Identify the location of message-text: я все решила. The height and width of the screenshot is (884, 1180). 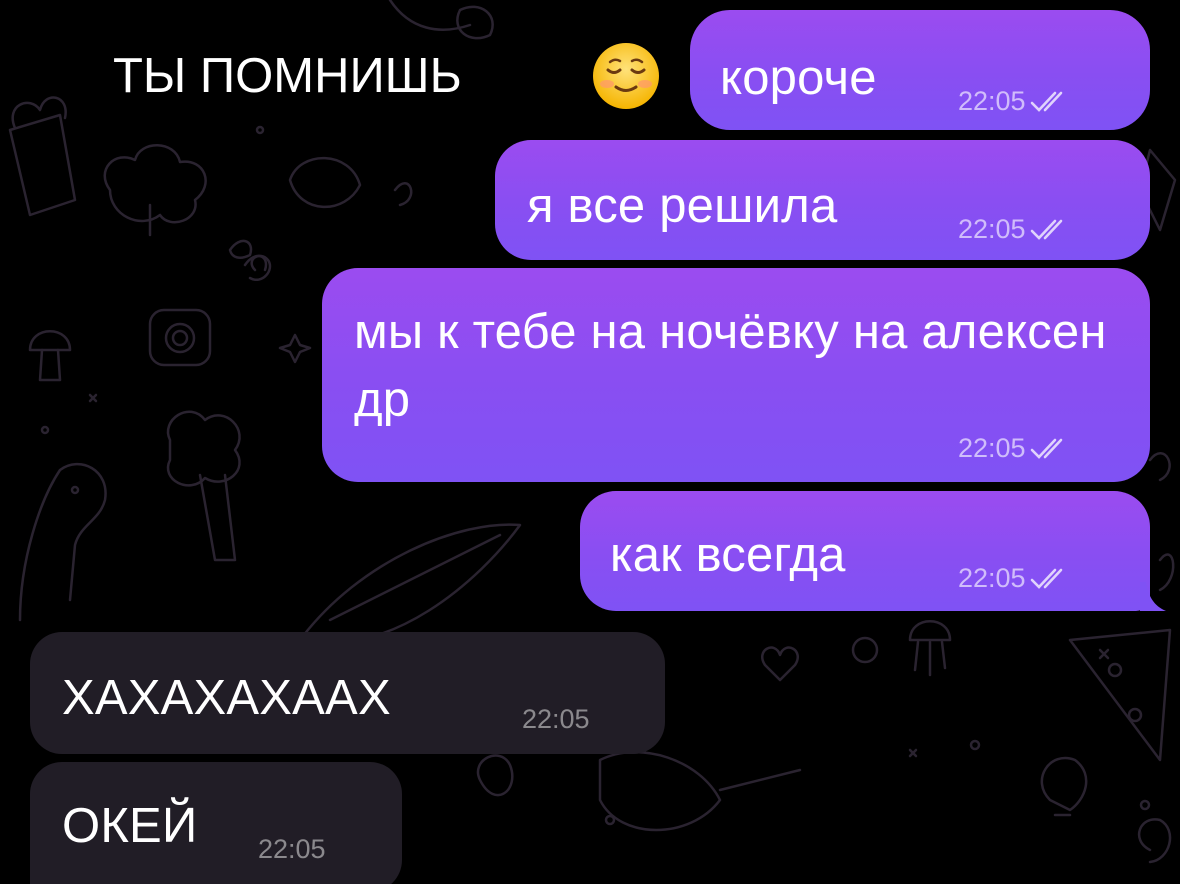
(682, 206).